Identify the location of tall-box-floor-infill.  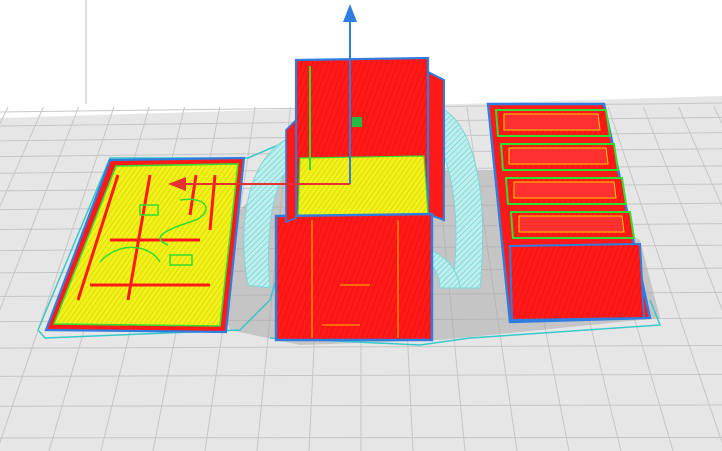
(363, 186).